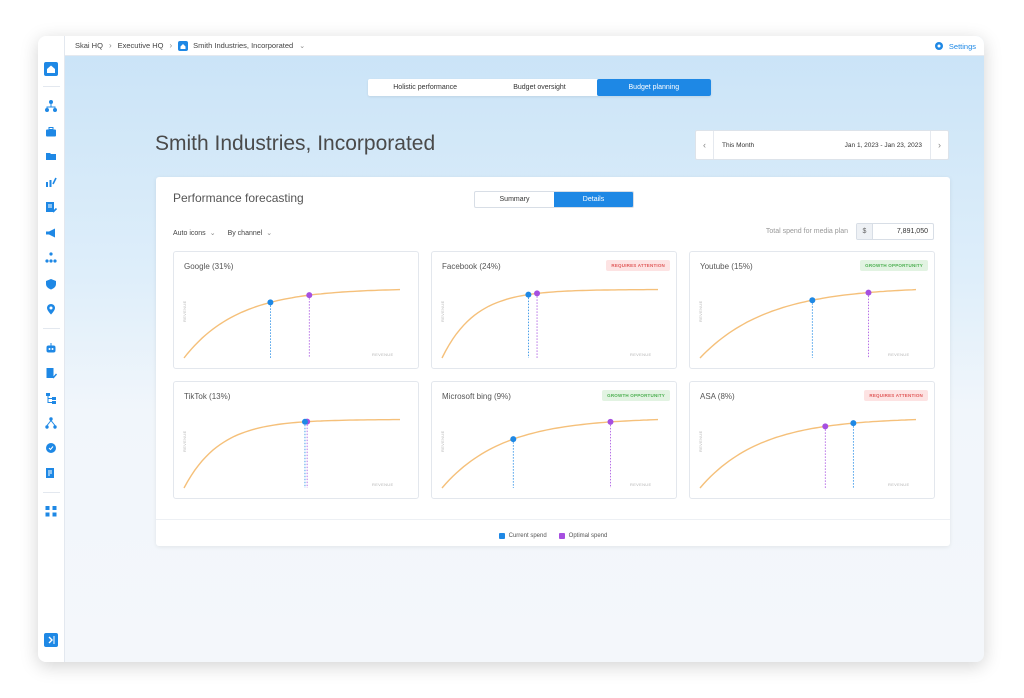 The image size is (1024, 698). I want to click on tab-budget-oversight: Budget oversight, so click(539, 87).